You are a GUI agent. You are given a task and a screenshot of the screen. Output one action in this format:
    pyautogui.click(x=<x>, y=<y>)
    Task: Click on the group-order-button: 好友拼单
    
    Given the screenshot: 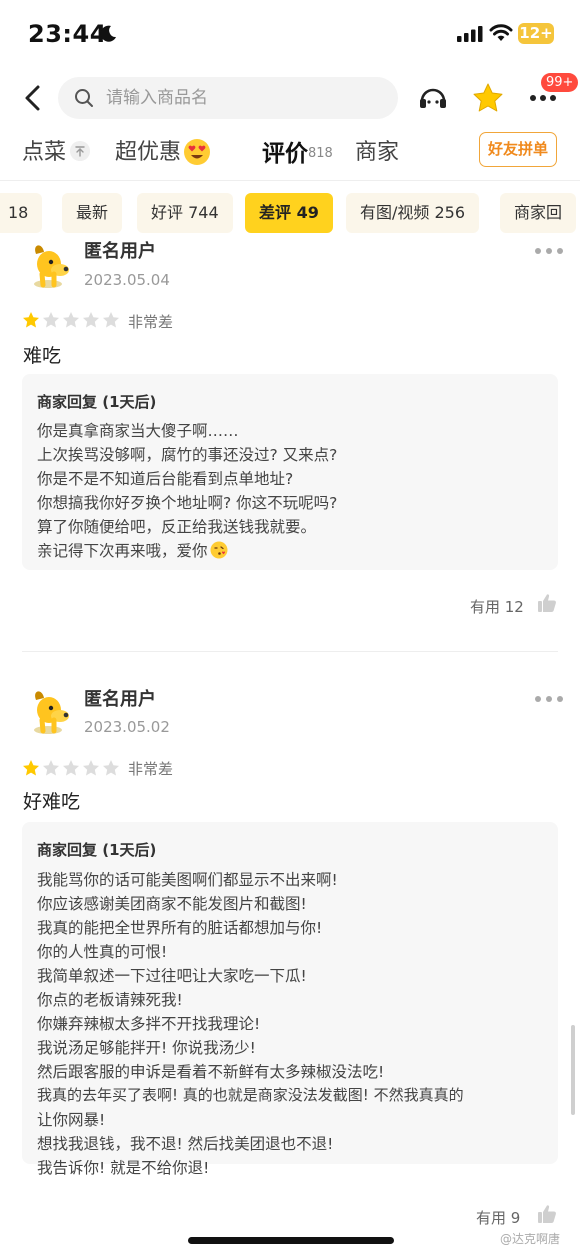 What is the action you would take?
    pyautogui.click(x=518, y=149)
    